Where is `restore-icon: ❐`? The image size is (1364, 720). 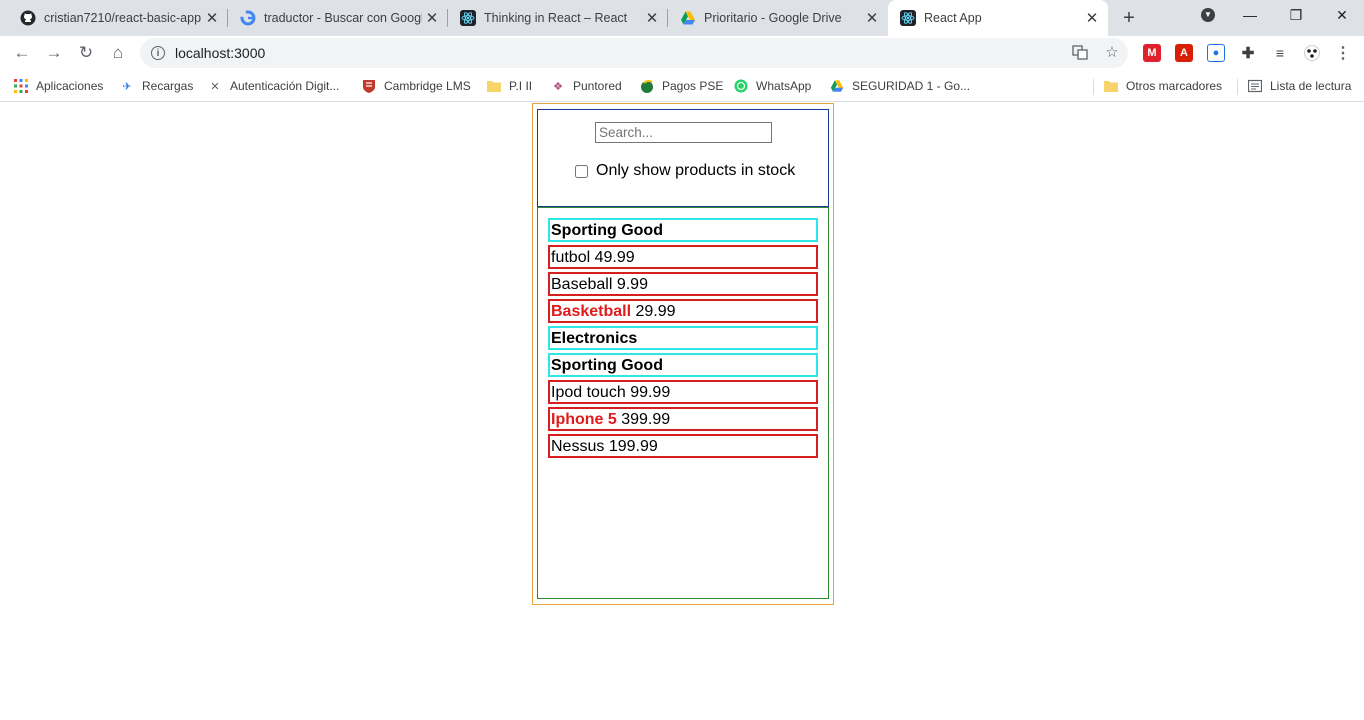 restore-icon: ❐ is located at coordinates (1296, 14).